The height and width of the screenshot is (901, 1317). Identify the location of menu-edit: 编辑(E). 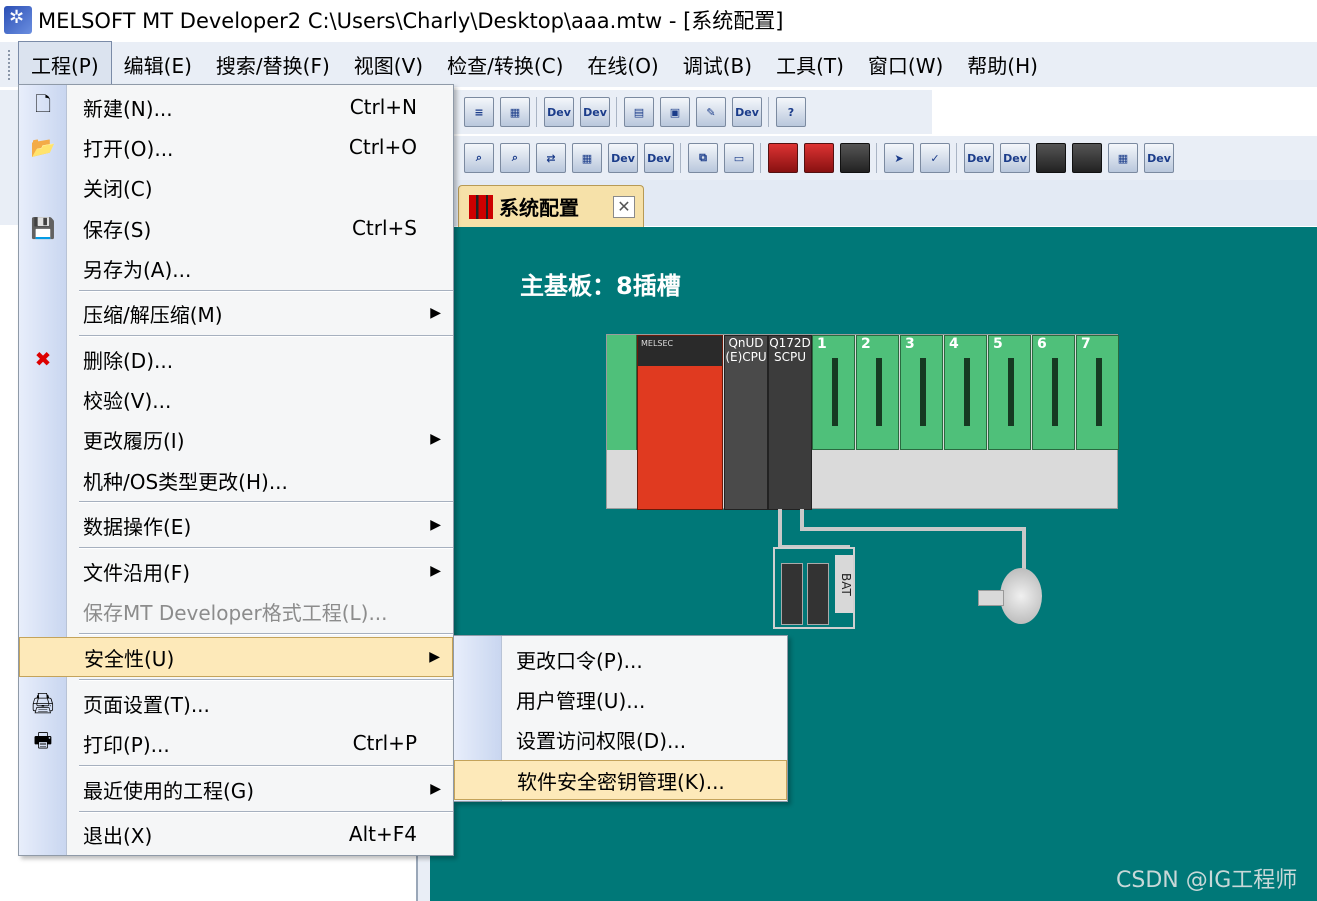
(158, 64).